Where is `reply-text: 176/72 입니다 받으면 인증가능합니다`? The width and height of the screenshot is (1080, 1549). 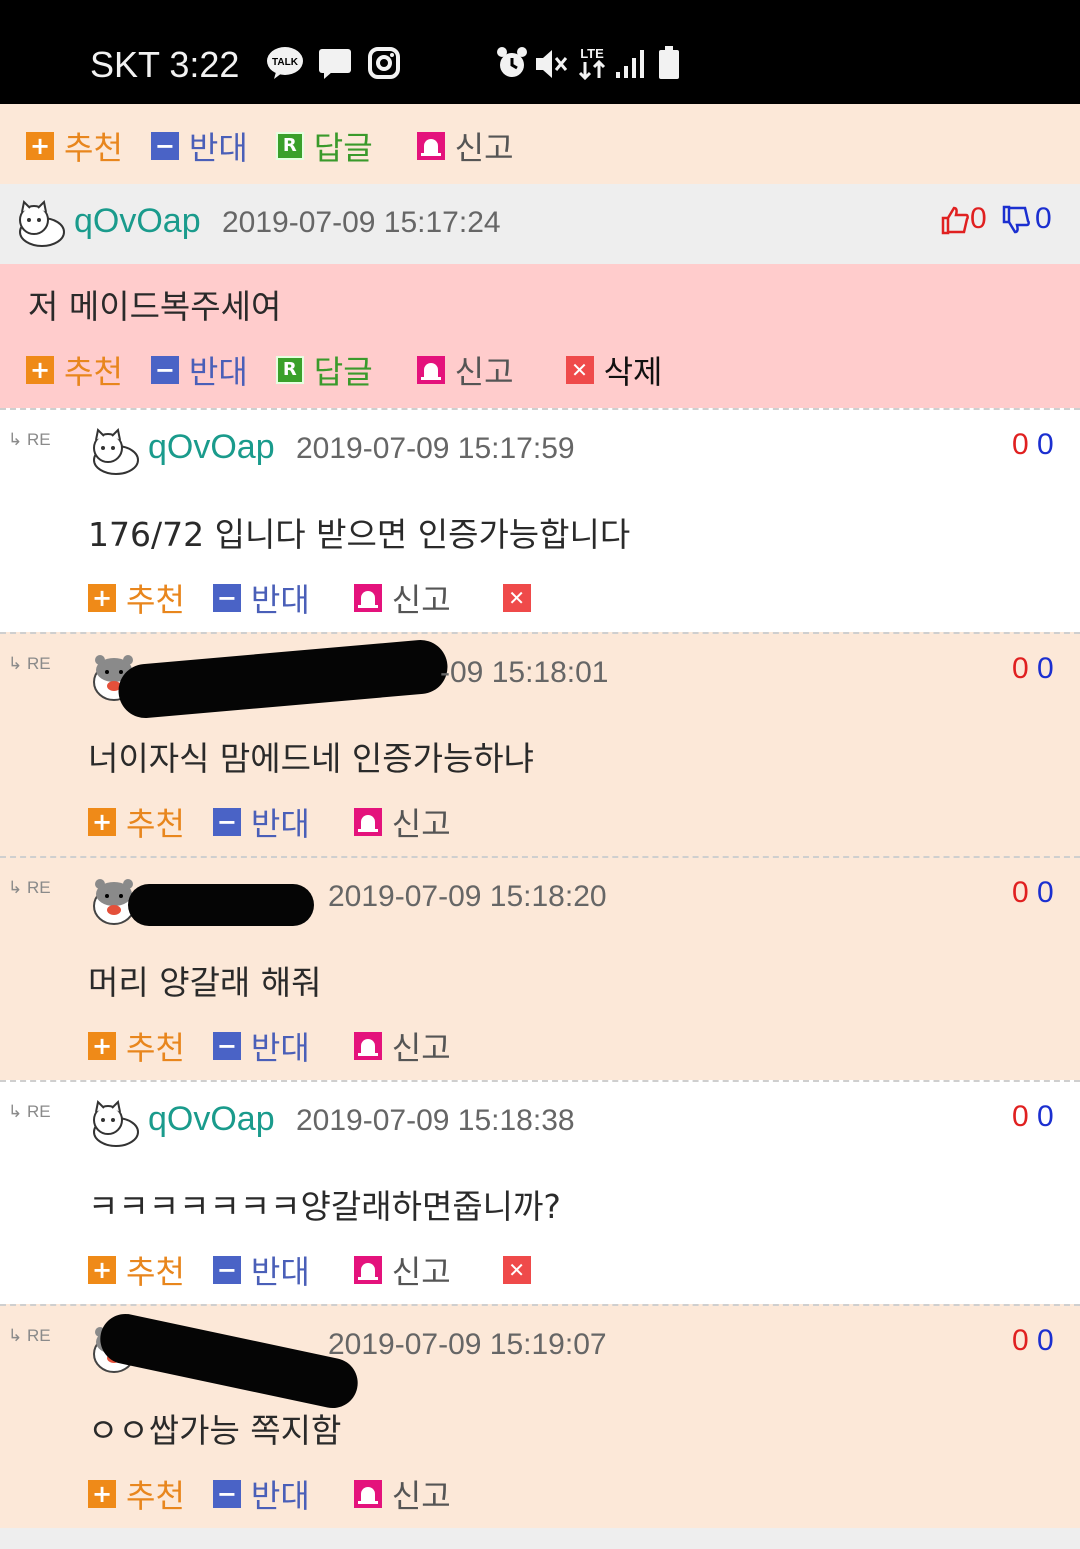 reply-text: 176/72 입니다 받으면 인증가능합니다 is located at coordinates (359, 534).